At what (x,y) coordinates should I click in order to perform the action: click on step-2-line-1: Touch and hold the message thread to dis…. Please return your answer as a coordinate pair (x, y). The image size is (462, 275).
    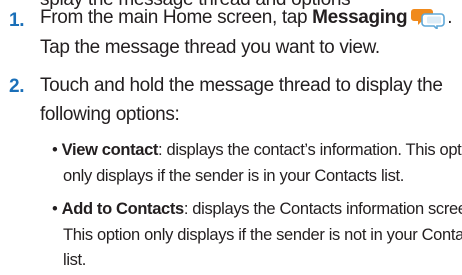
    Looking at the image, I should click on (241, 85).